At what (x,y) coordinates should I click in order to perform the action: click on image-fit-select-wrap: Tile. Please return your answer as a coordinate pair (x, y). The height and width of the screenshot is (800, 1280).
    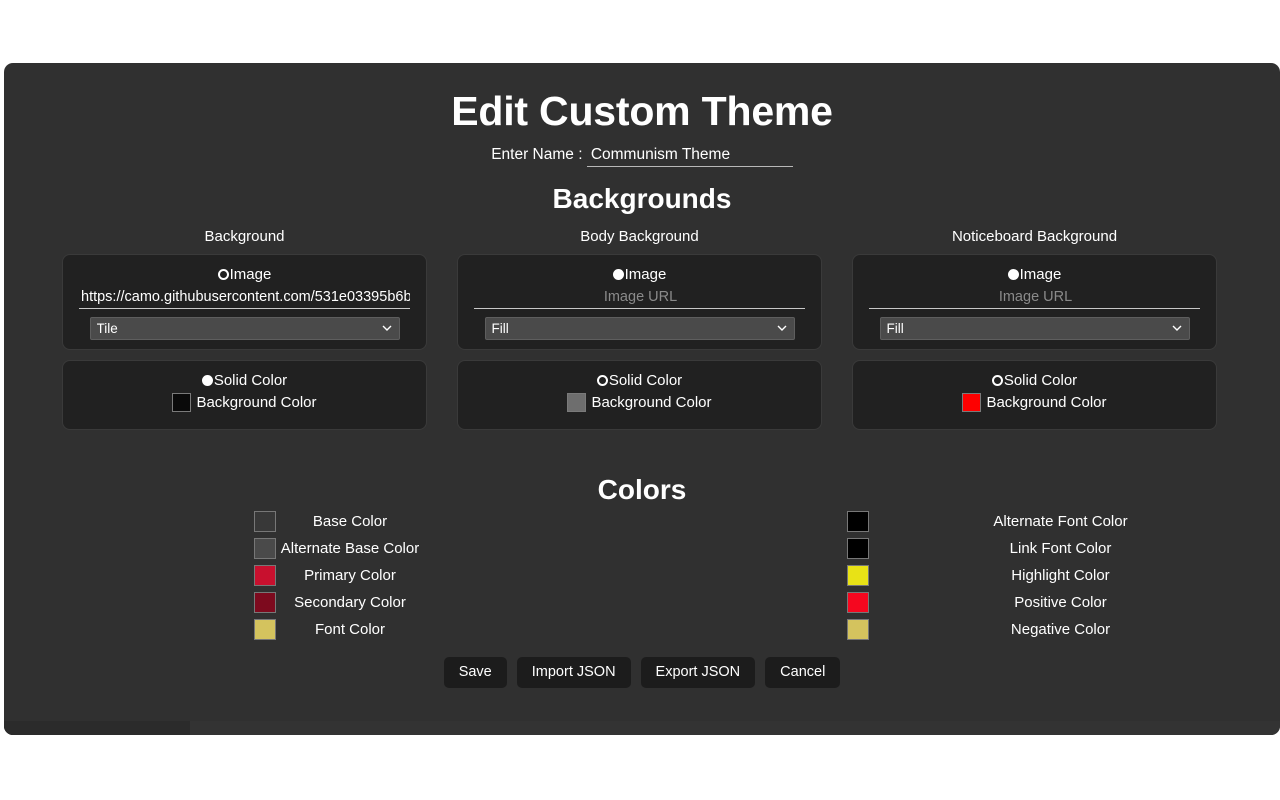
    Looking at the image, I should click on (244, 328).